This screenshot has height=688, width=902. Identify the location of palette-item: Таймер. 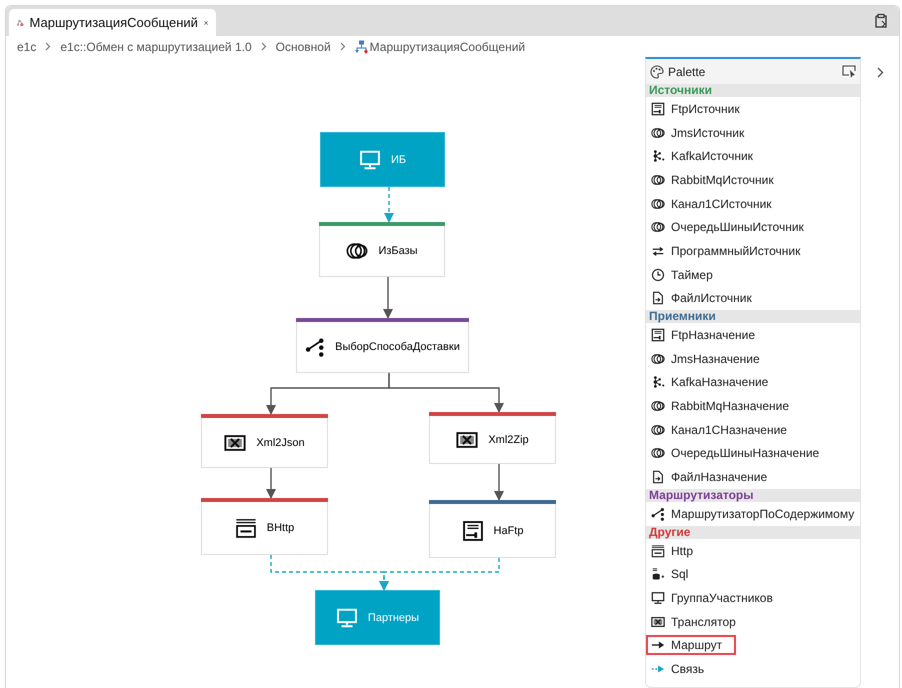
(686, 274).